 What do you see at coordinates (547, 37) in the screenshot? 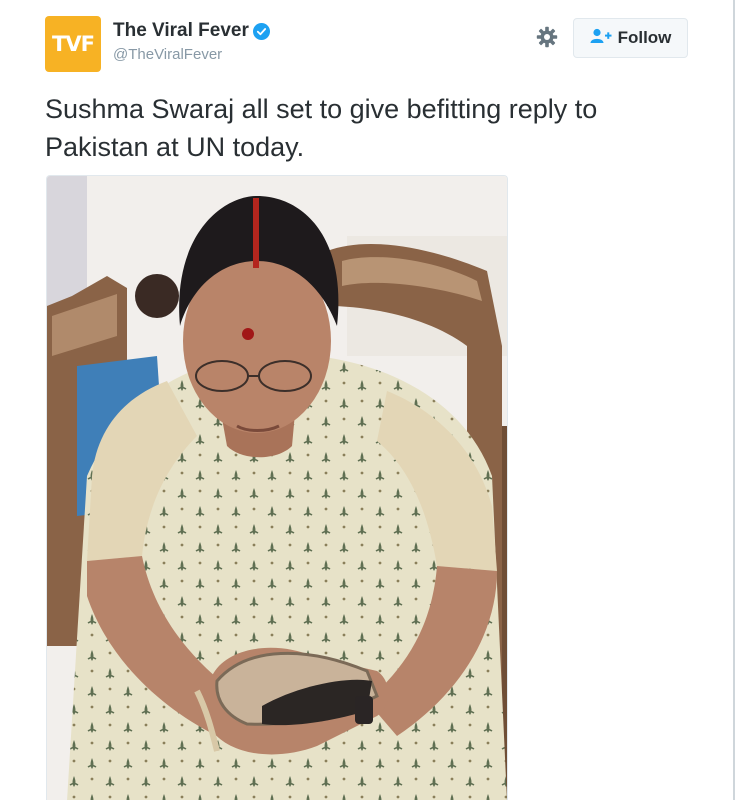
I see `gear-icon` at bounding box center [547, 37].